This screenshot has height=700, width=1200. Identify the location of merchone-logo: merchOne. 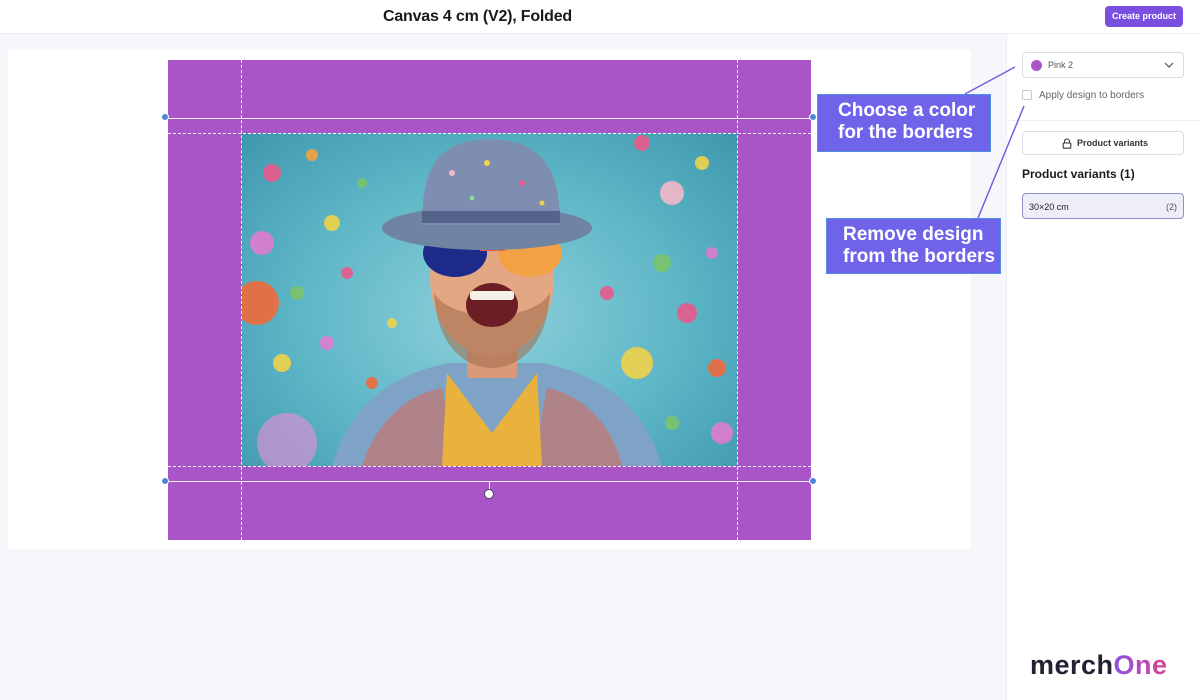
(1105, 666).